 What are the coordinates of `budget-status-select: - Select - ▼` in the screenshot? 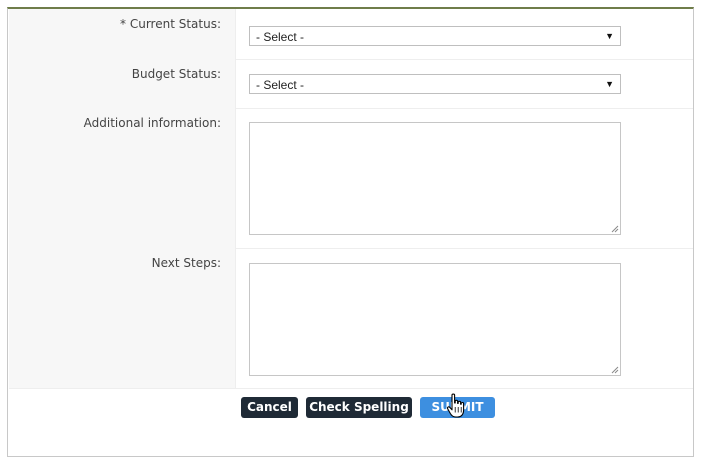 It's located at (435, 84).